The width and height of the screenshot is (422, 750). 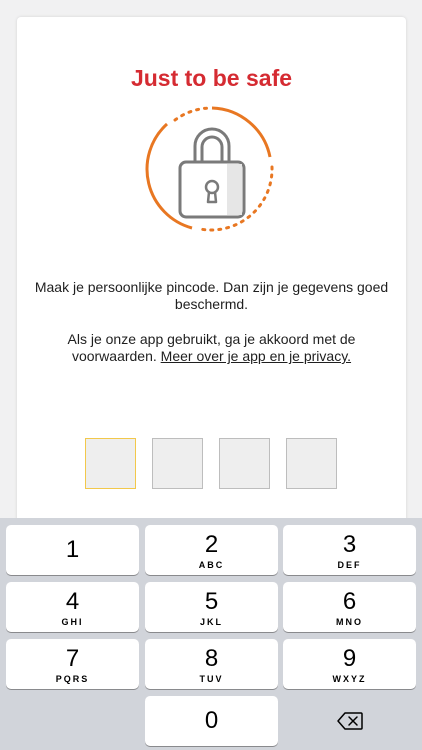 I want to click on lock-icon, so click(x=209, y=169).